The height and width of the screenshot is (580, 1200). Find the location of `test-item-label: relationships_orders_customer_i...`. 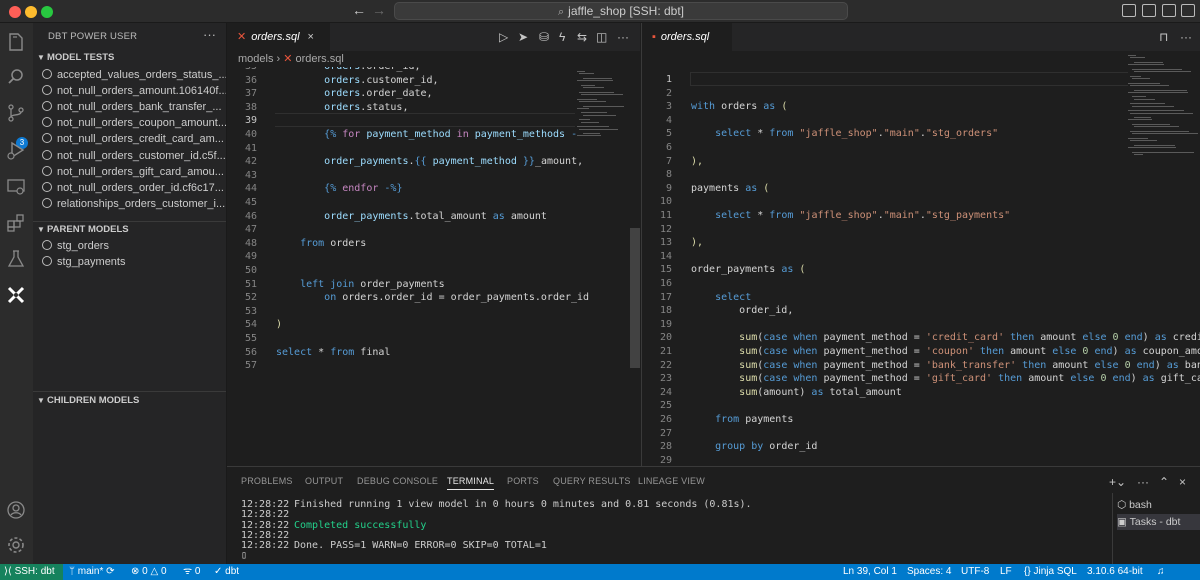

test-item-label: relationships_orders_customer_i... is located at coordinates (141, 203).